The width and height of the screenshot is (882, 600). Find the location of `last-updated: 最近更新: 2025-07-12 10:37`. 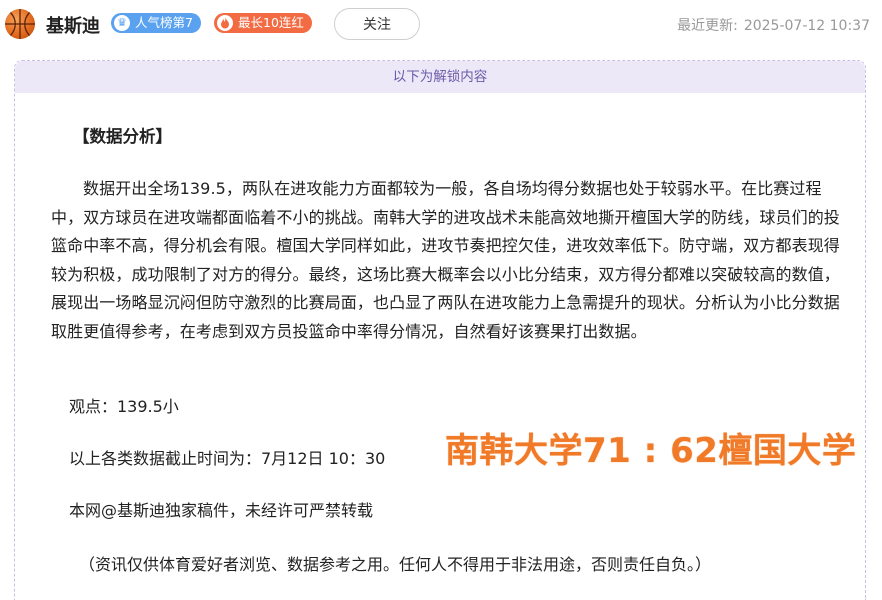

last-updated: 最近更新: 2025-07-12 10:37 is located at coordinates (776, 25).